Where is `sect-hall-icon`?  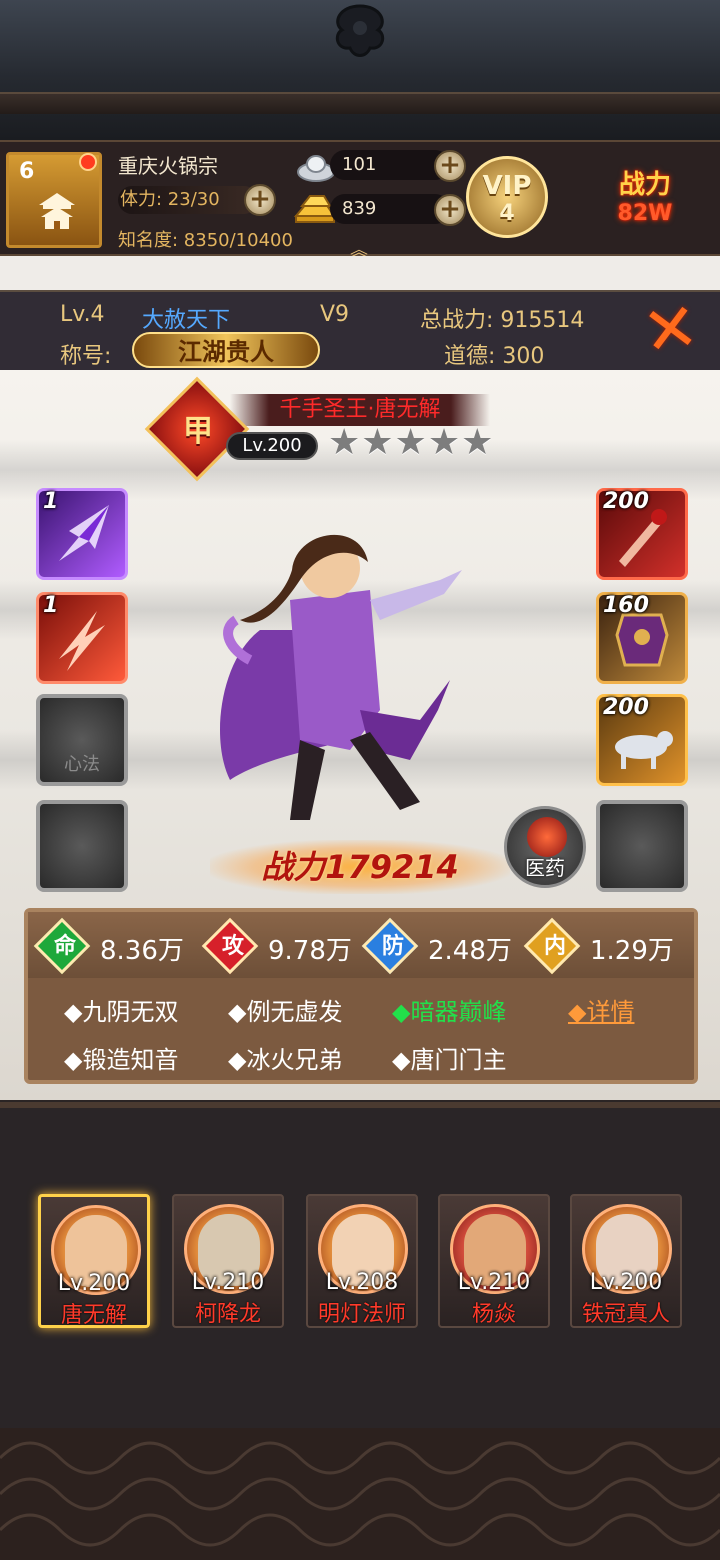 sect-hall-icon is located at coordinates (57, 211).